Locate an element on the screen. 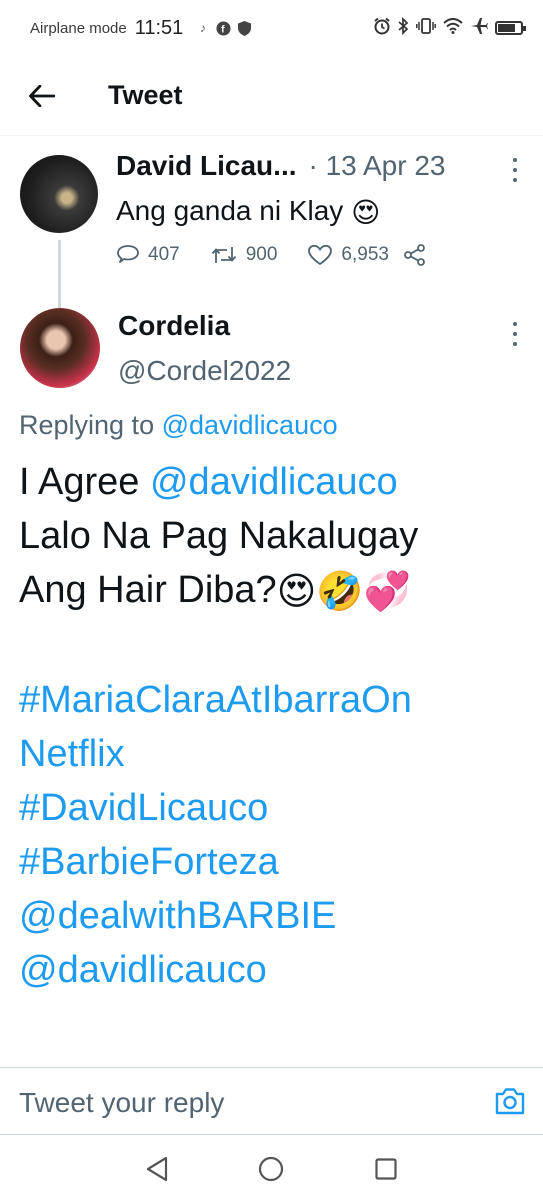 The image size is (543, 1200). reply-count: 407 is located at coordinates (164, 254).